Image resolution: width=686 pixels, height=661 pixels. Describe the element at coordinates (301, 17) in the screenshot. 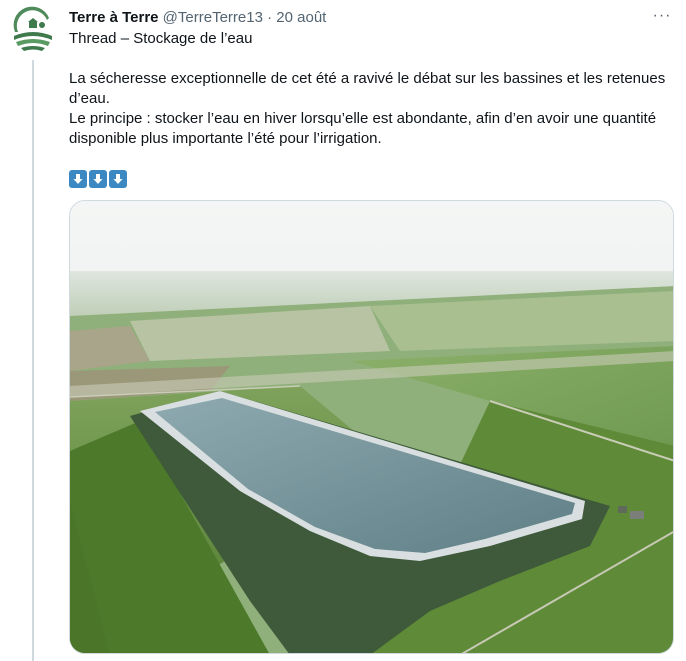

I see `tweet-date: 20 août` at that location.